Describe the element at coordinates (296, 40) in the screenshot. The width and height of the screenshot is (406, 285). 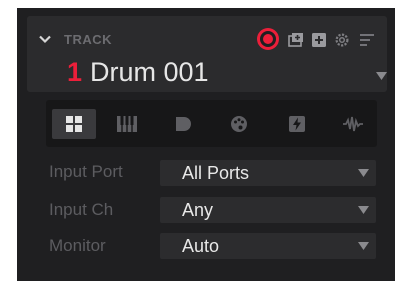
I see `add-track-icon` at that location.